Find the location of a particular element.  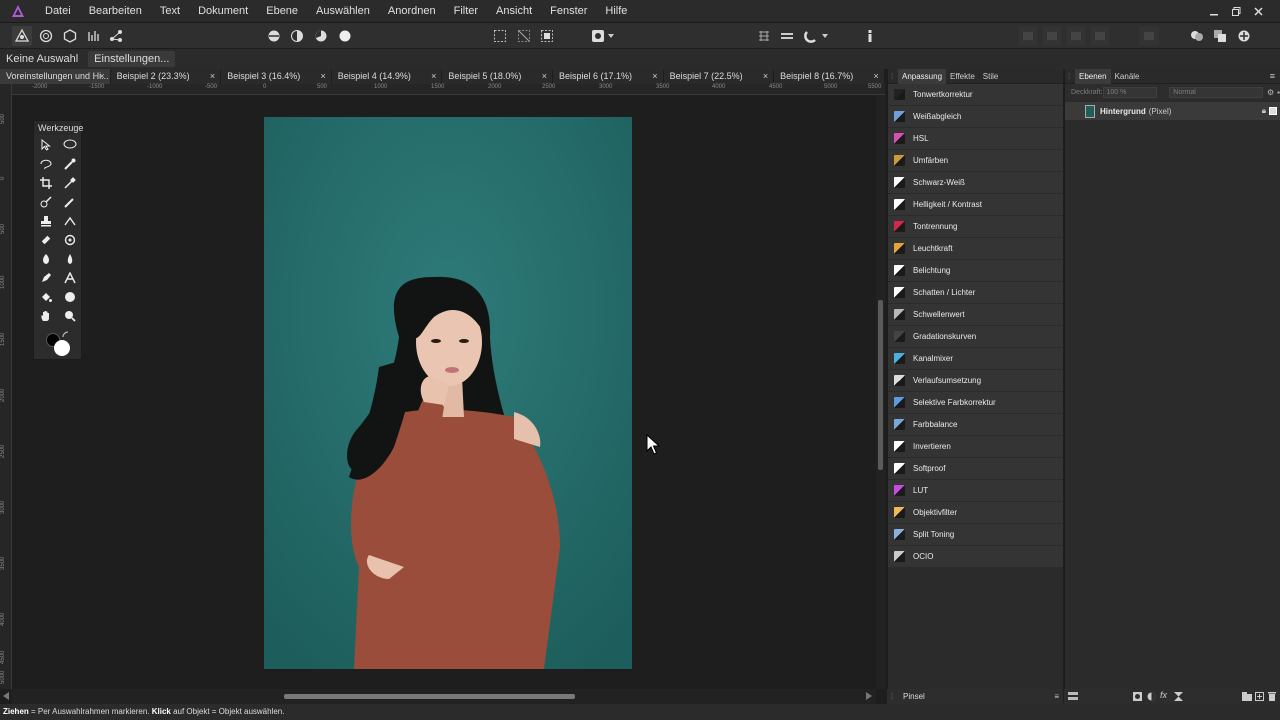

hand-tool-icon is located at coordinates (46, 316).